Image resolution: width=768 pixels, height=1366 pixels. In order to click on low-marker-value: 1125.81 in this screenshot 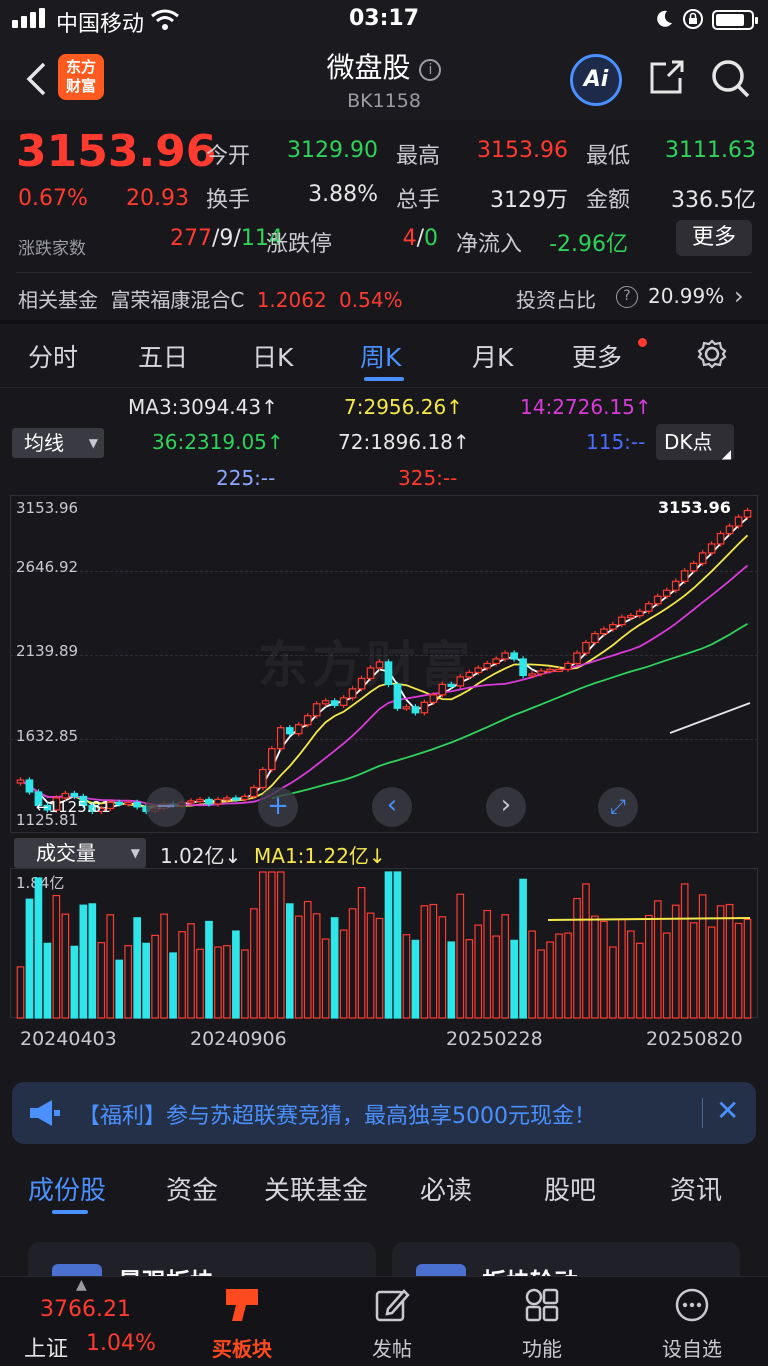, I will do `click(79, 807)`.